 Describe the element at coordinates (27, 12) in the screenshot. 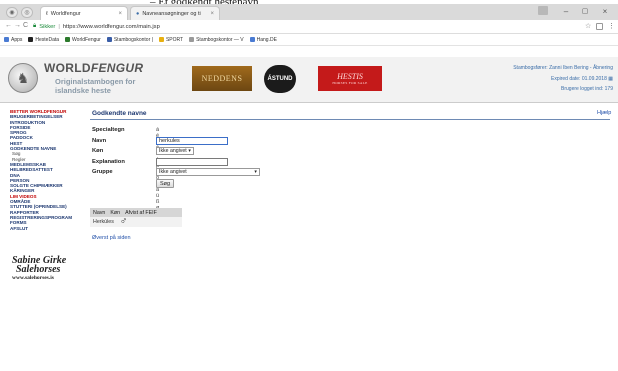

I see `extension-icon: ◎` at that location.